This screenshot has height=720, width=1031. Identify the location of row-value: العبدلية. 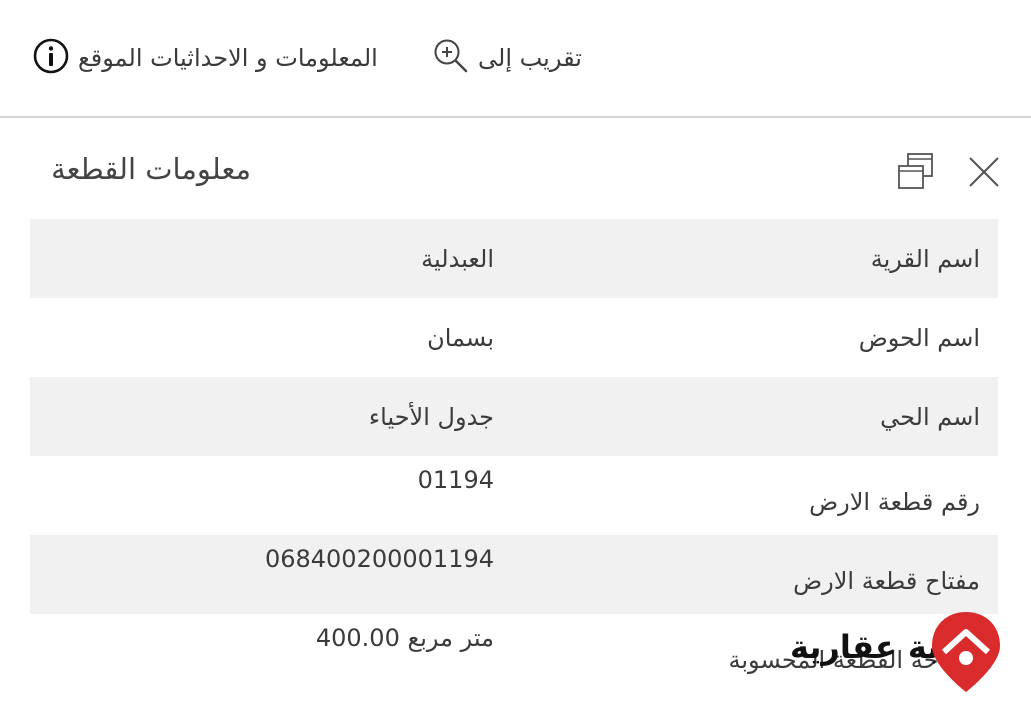
(457, 259).